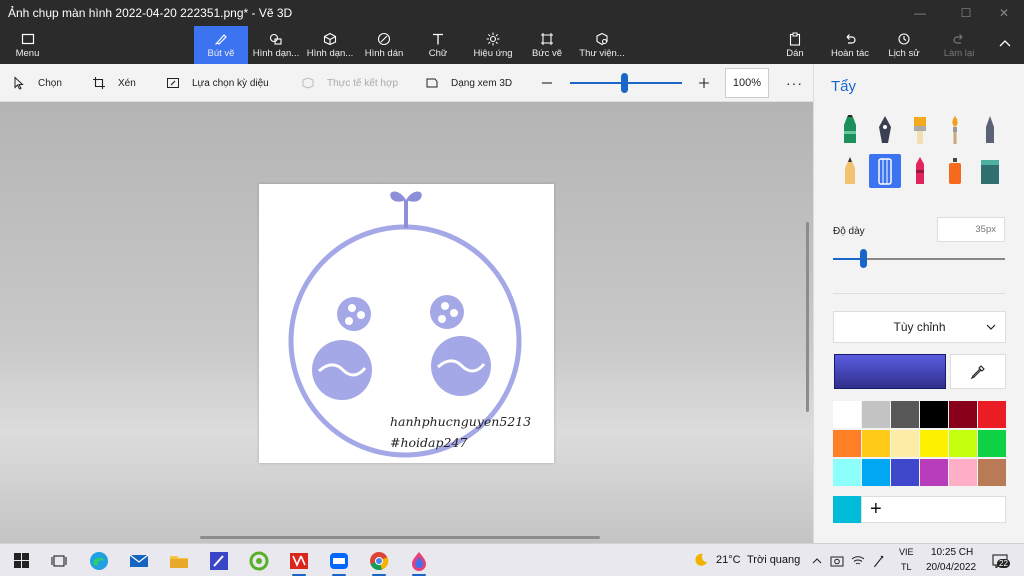 The height and width of the screenshot is (576, 1024). Describe the element at coordinates (952, 552) in the screenshot. I see `clock-time: 10:25 CH` at that location.